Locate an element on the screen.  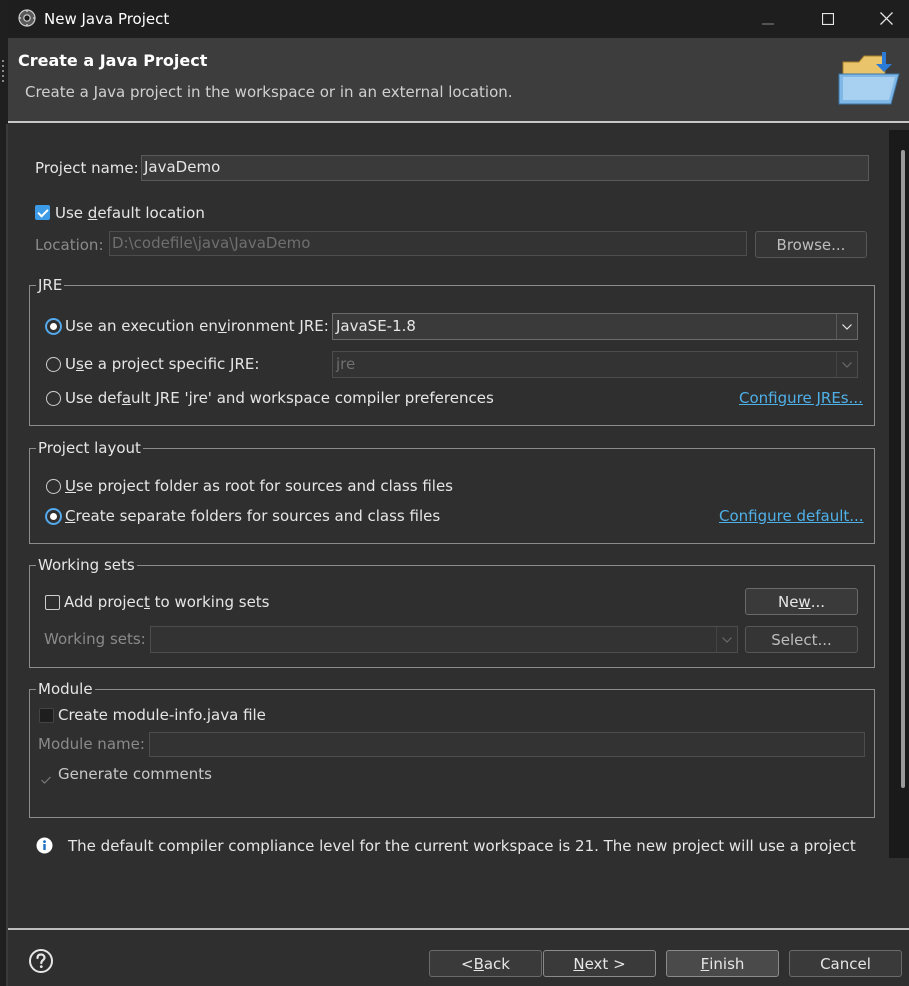
wizard-footer: < Back Next > Finish Cancel is located at coordinates (458, 958).